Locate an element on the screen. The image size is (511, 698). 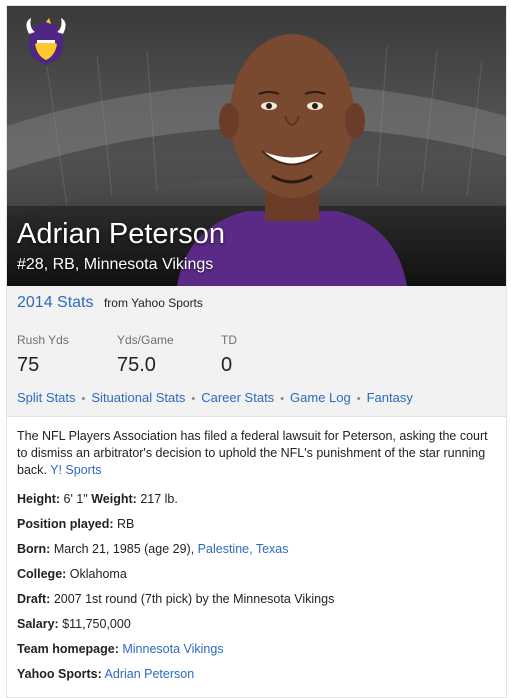
team-homepage-link: Minnesota Vikings is located at coordinates (172, 649).